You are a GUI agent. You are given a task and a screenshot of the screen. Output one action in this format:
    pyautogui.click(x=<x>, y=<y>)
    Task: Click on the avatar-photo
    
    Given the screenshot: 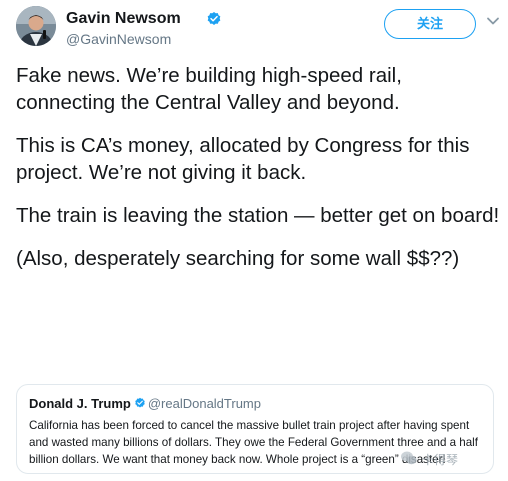 What is the action you would take?
    pyautogui.click(x=36, y=26)
    